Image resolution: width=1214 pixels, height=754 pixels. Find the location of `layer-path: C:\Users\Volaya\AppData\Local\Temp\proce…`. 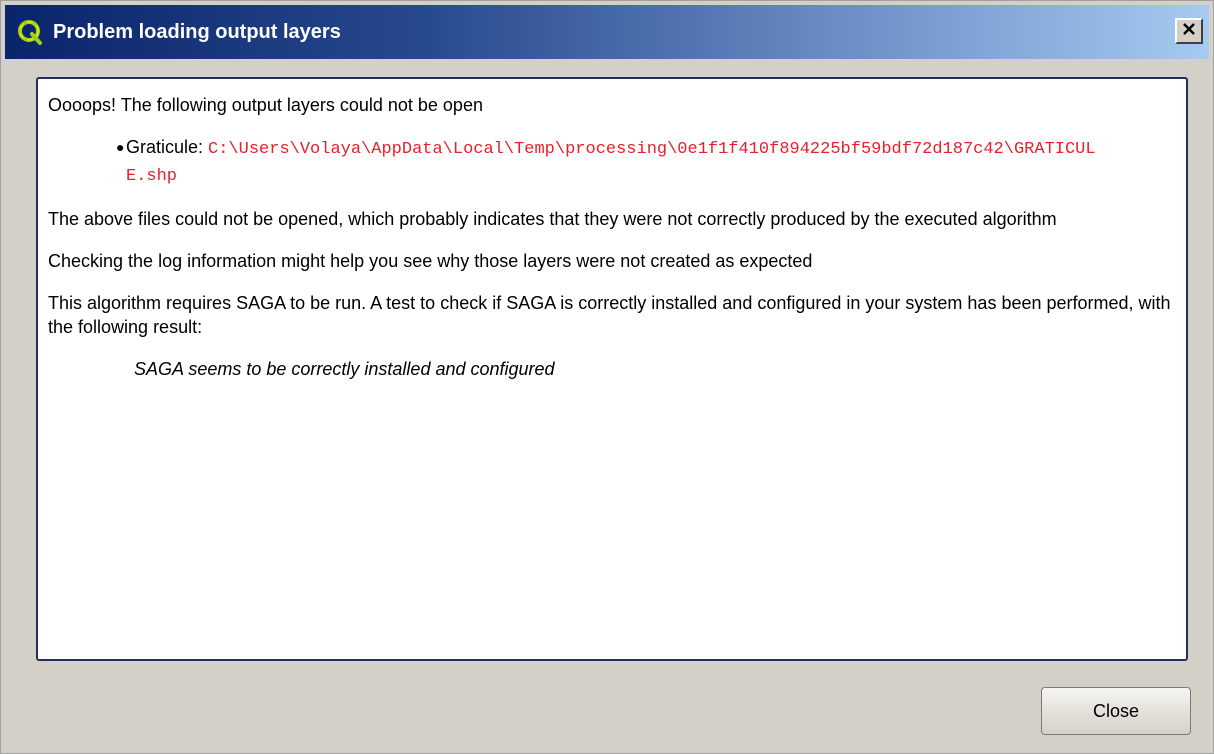

layer-path: C:\Users\Volaya\AppData\Local\Temp\proce… is located at coordinates (611, 163).